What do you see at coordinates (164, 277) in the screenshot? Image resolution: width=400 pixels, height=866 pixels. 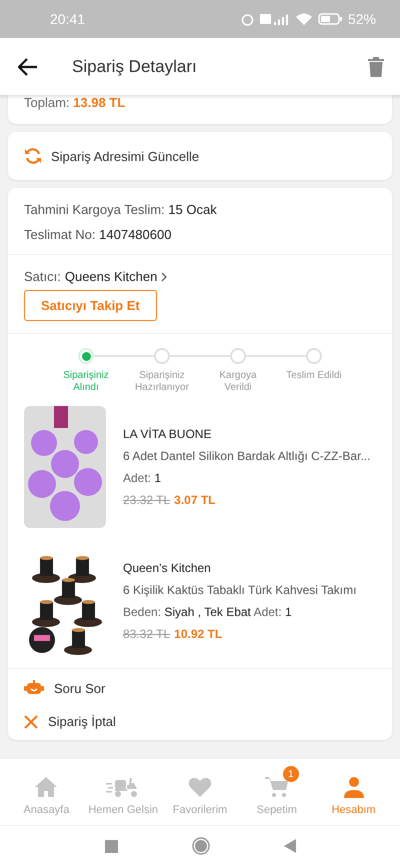 I see `chevron-right-icon` at bounding box center [164, 277].